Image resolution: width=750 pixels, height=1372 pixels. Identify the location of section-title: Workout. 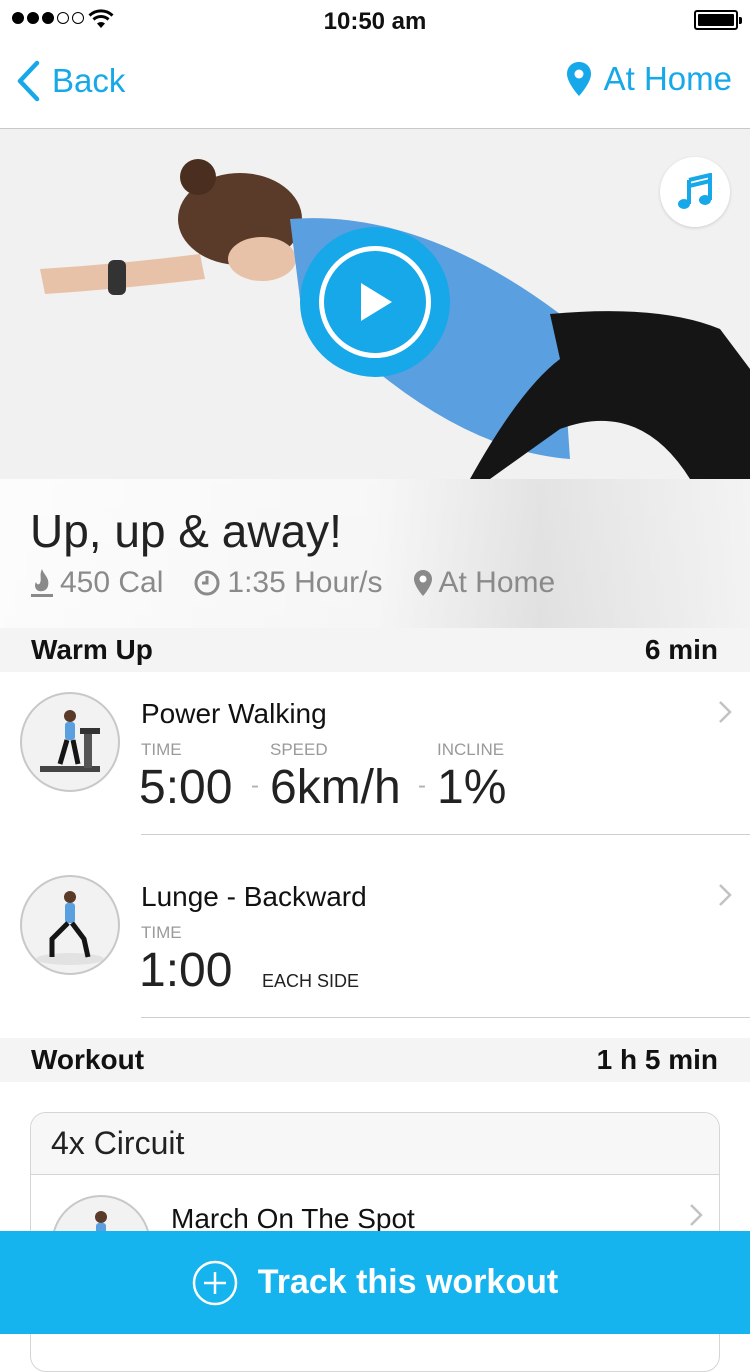
(88, 1059).